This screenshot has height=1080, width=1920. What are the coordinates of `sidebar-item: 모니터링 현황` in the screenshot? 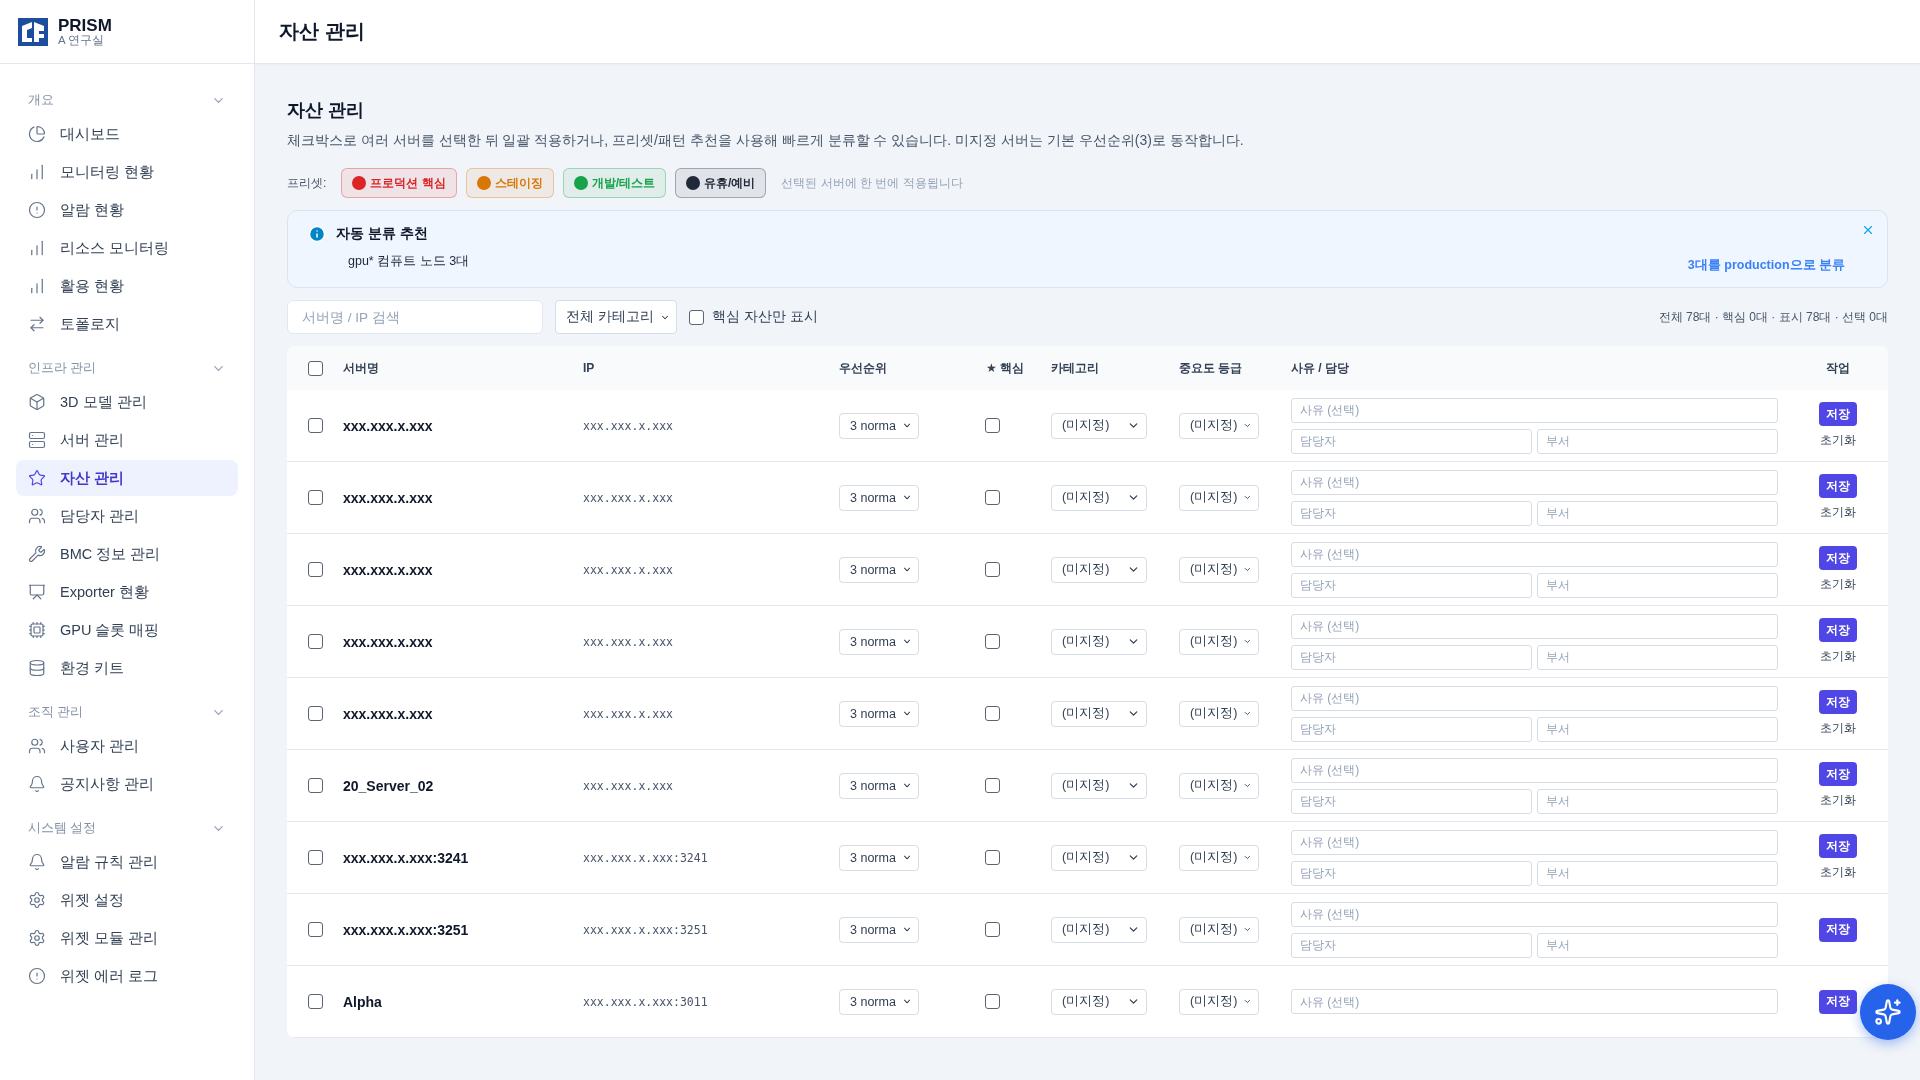 It's located at (127, 172).